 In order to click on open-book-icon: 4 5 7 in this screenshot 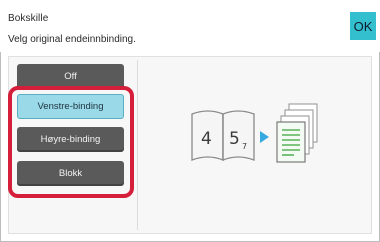, I will do `click(223, 135)`.